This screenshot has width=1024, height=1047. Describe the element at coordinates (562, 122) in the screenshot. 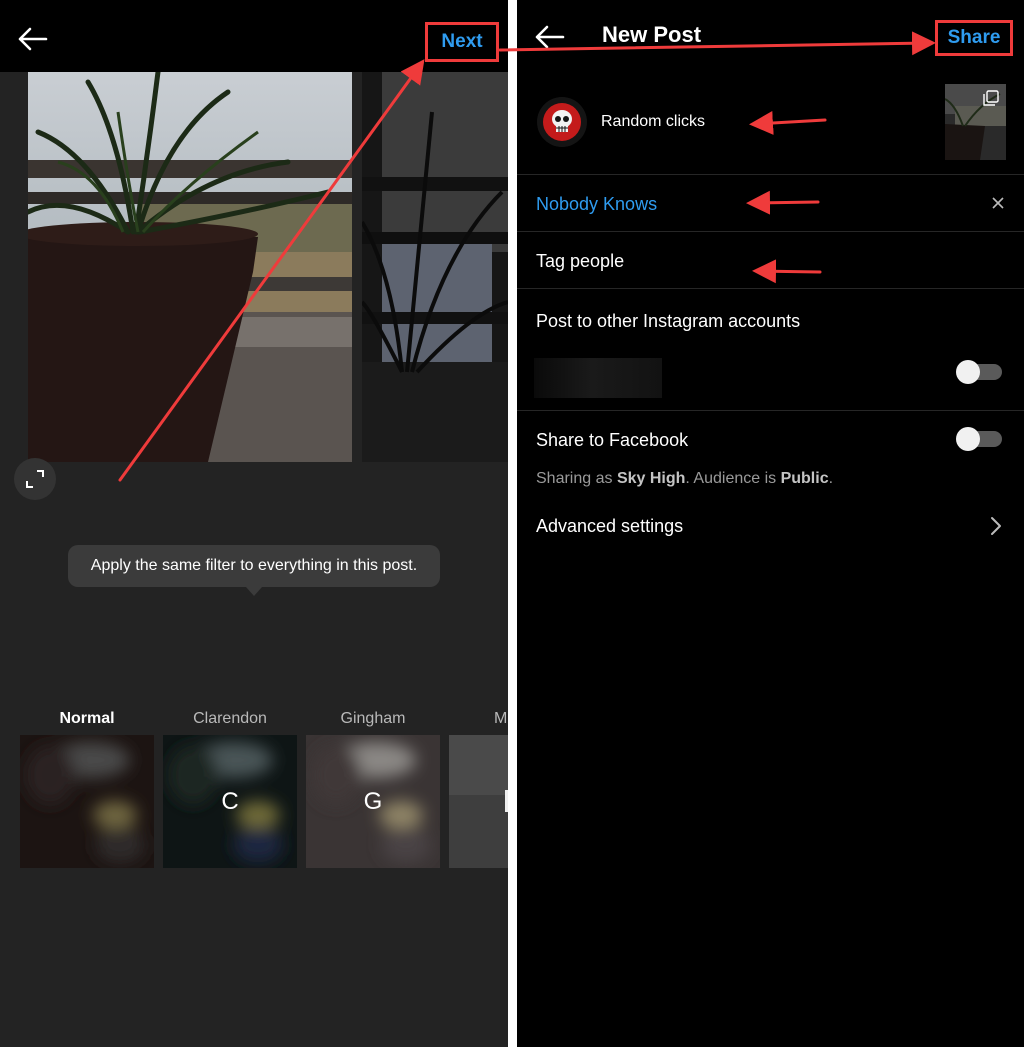

I see `avatar` at that location.